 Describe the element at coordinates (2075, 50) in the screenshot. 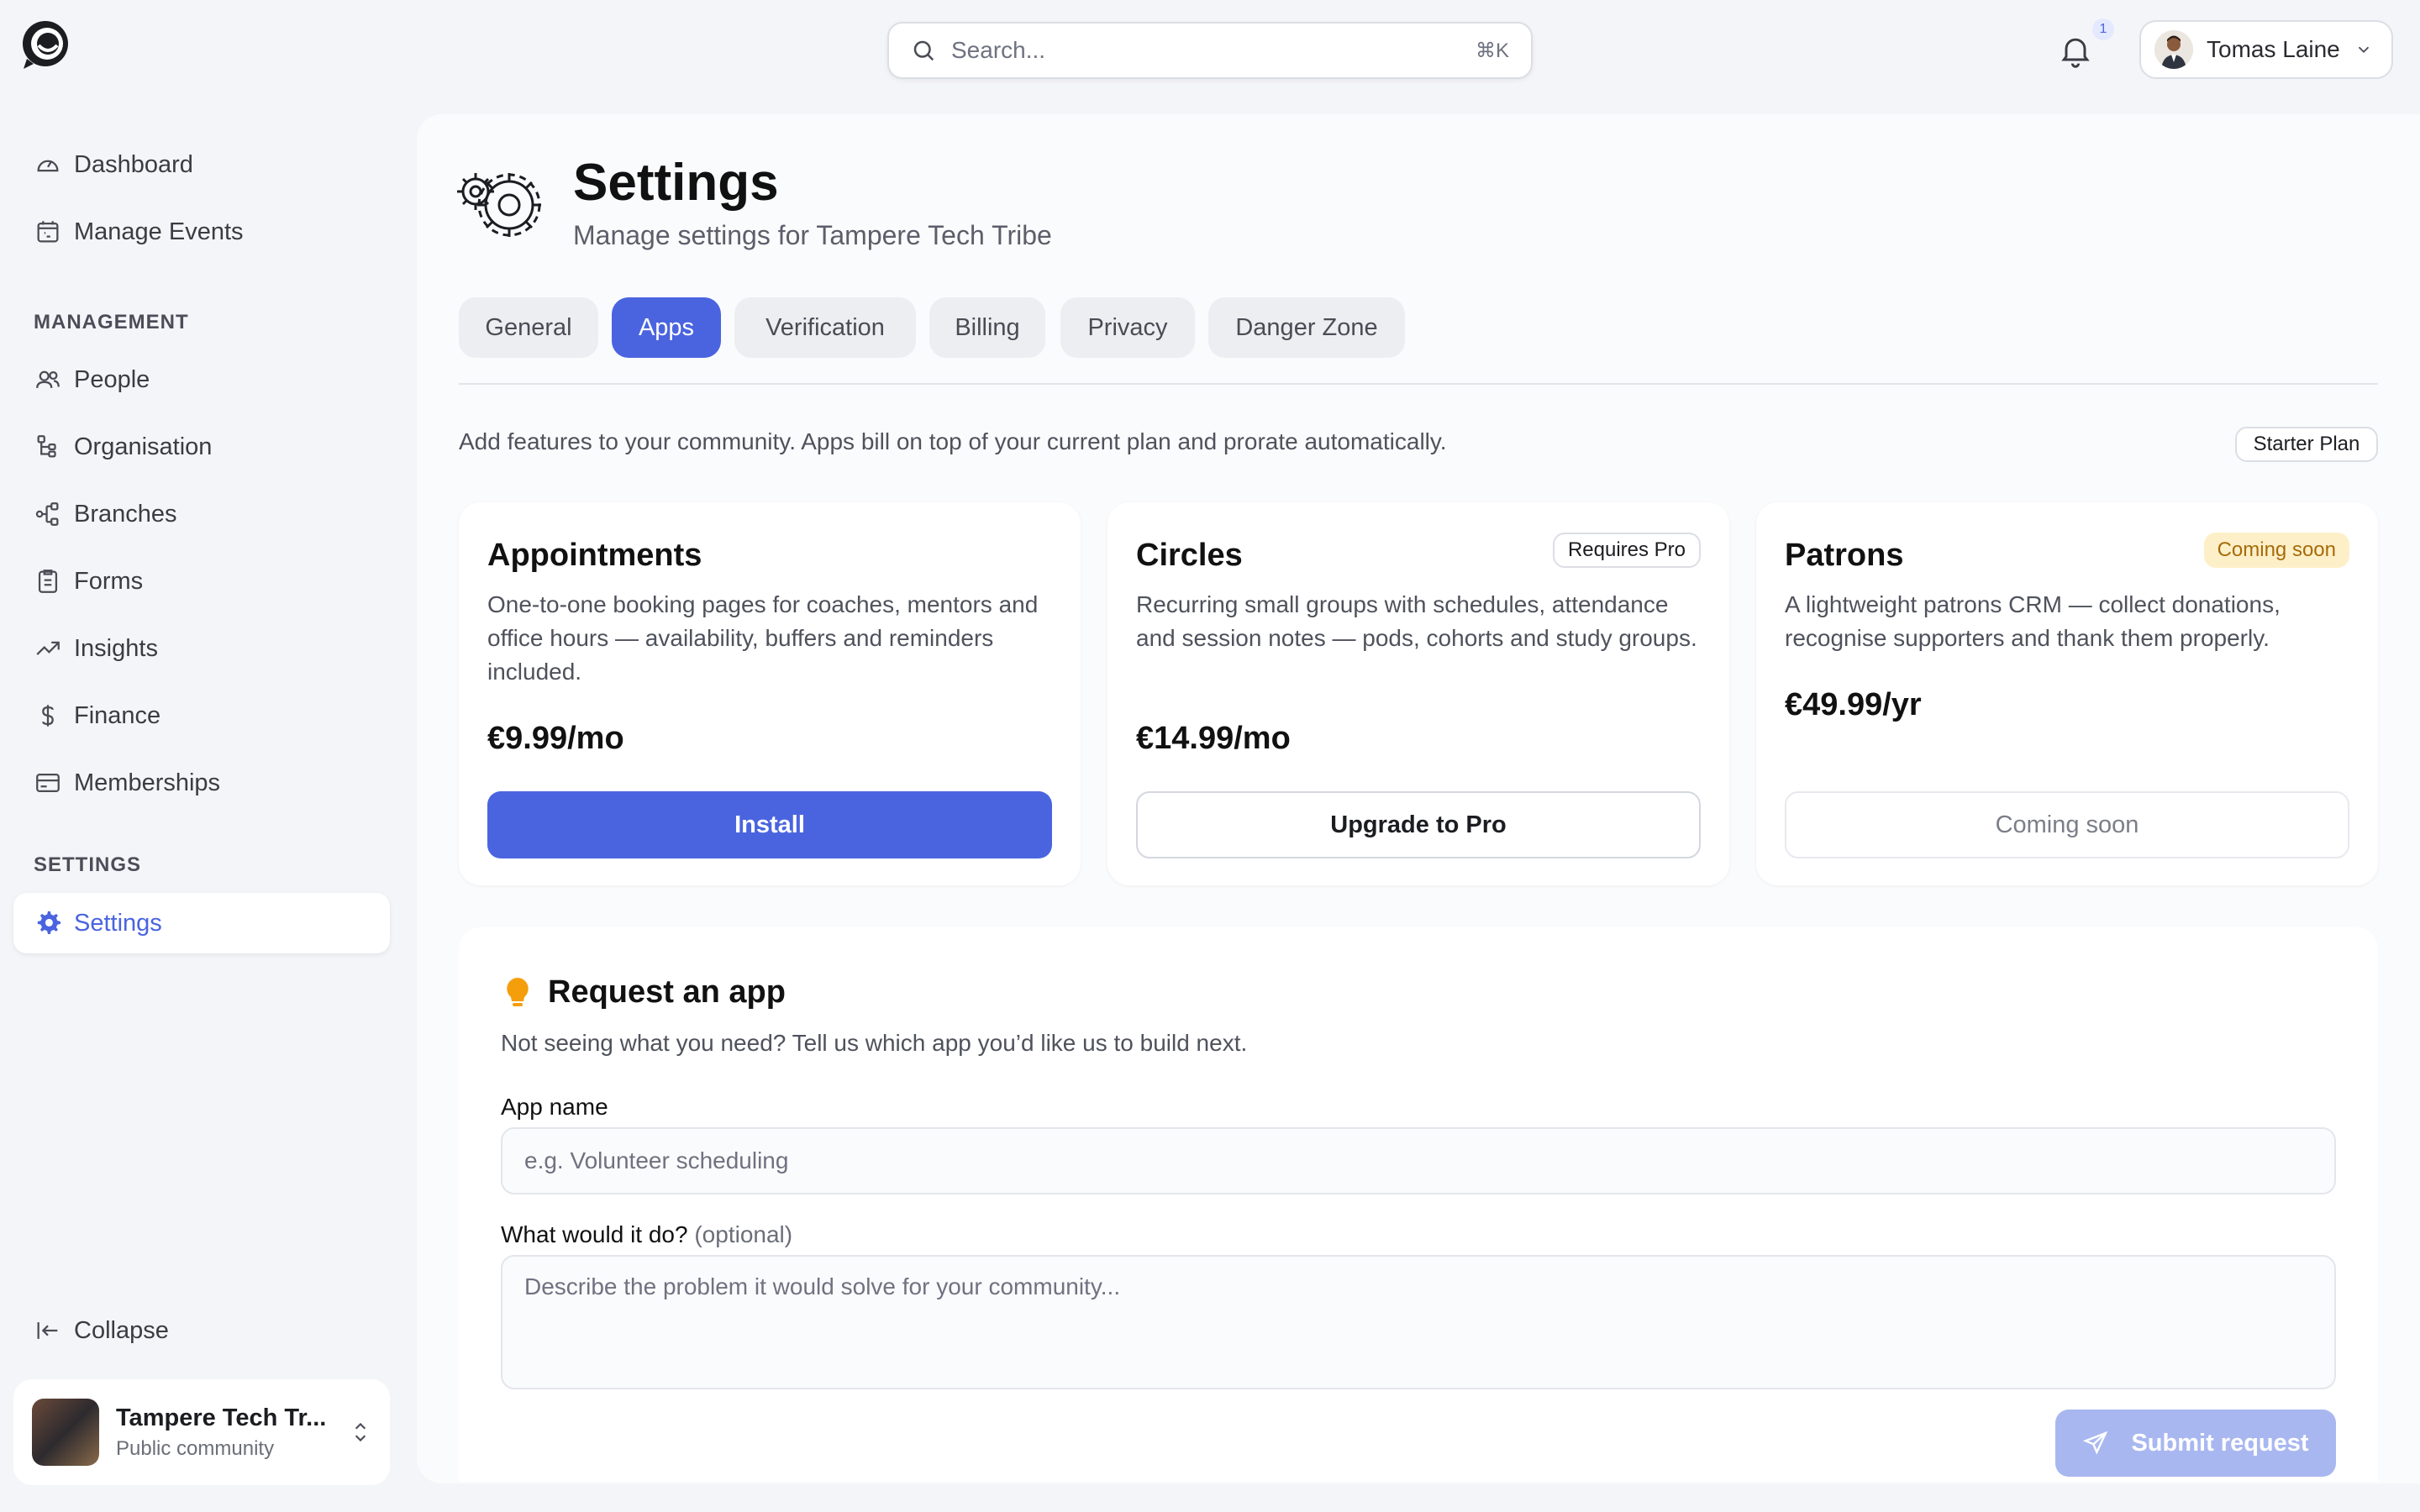

I see `bell-icon` at that location.